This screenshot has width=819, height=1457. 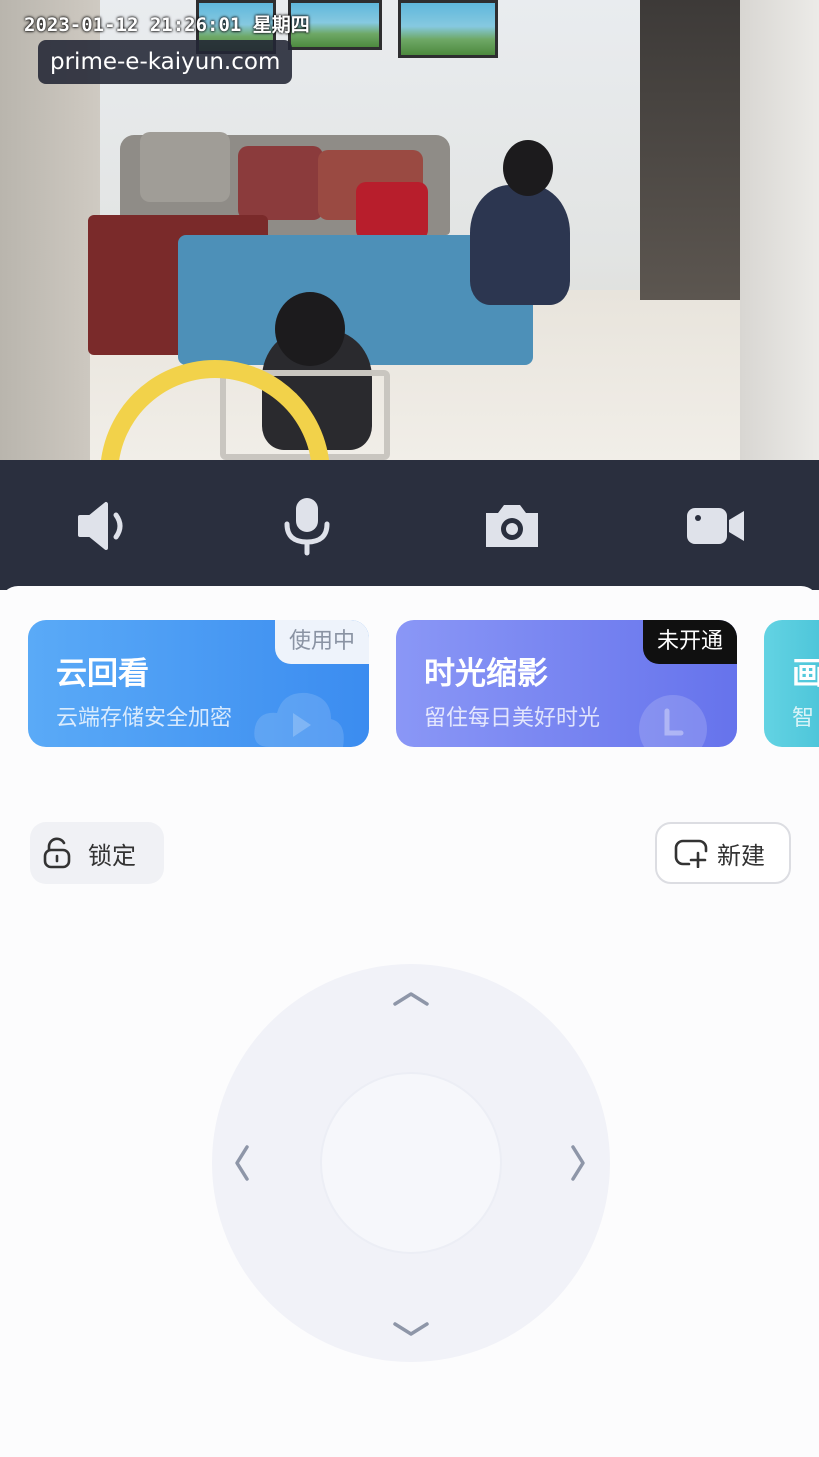 I want to click on ptz-direction-pad, so click(x=411, y=1163).